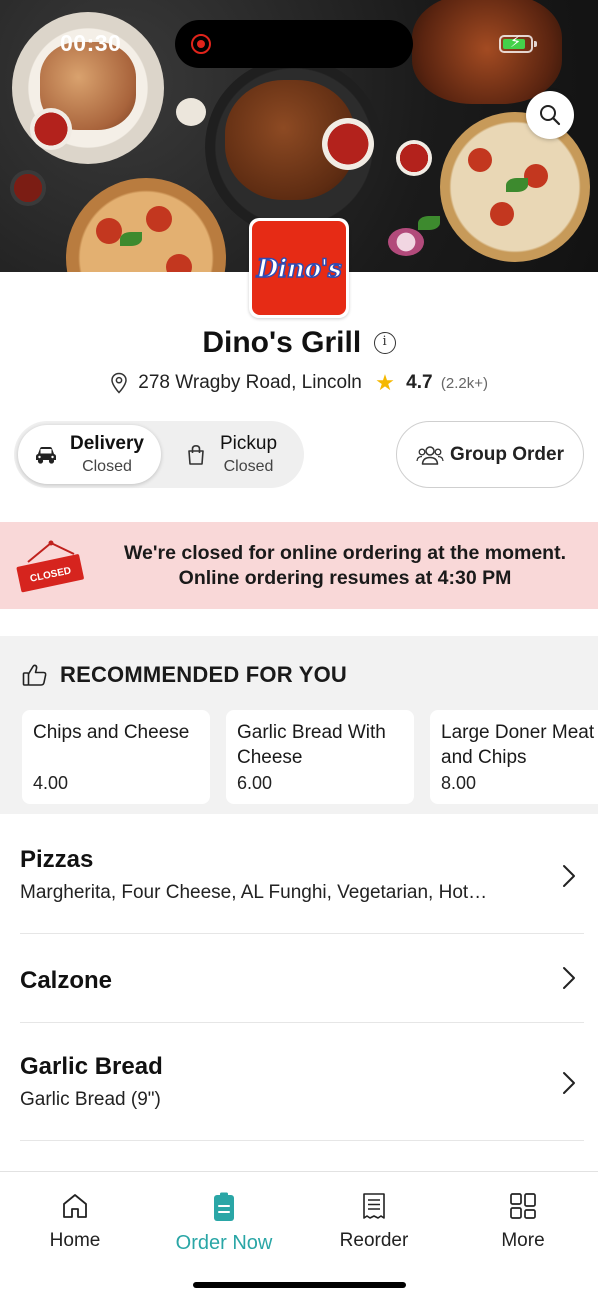 This screenshot has width=598, height=1300. I want to click on delivery-option: Delivery Closed, so click(89, 454).